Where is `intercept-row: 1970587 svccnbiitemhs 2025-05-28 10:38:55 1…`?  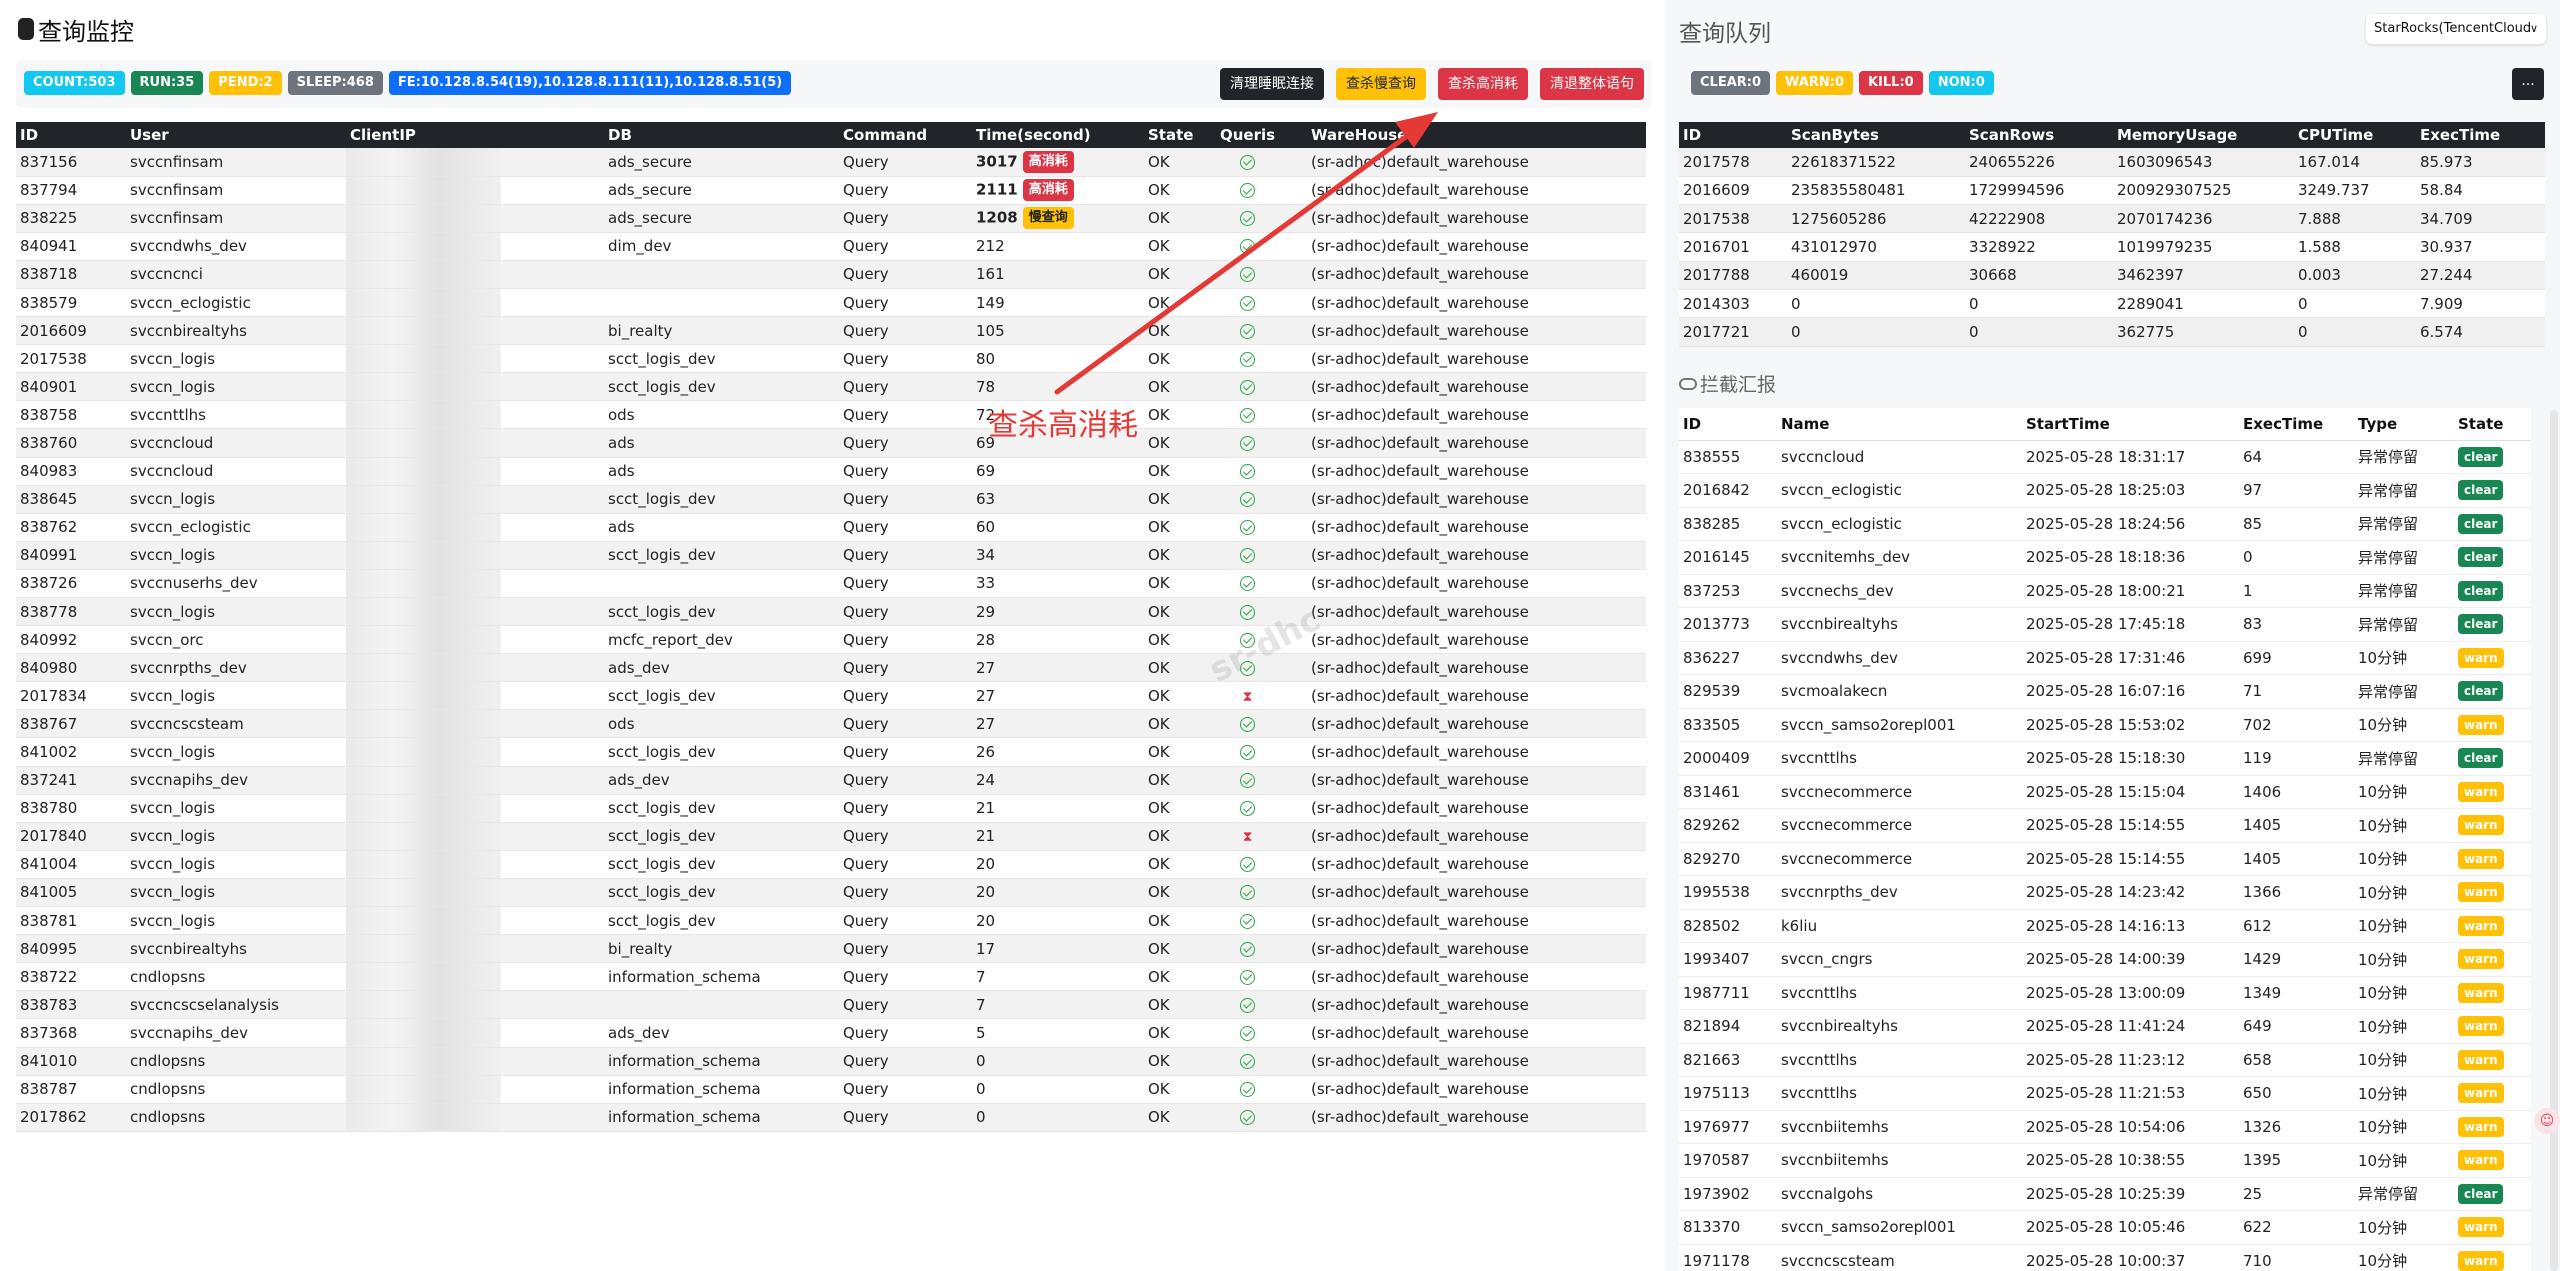 intercept-row: 1970587 svccnbiitemhs 2025-05-28 10:38:55 1… is located at coordinates (2105, 1160).